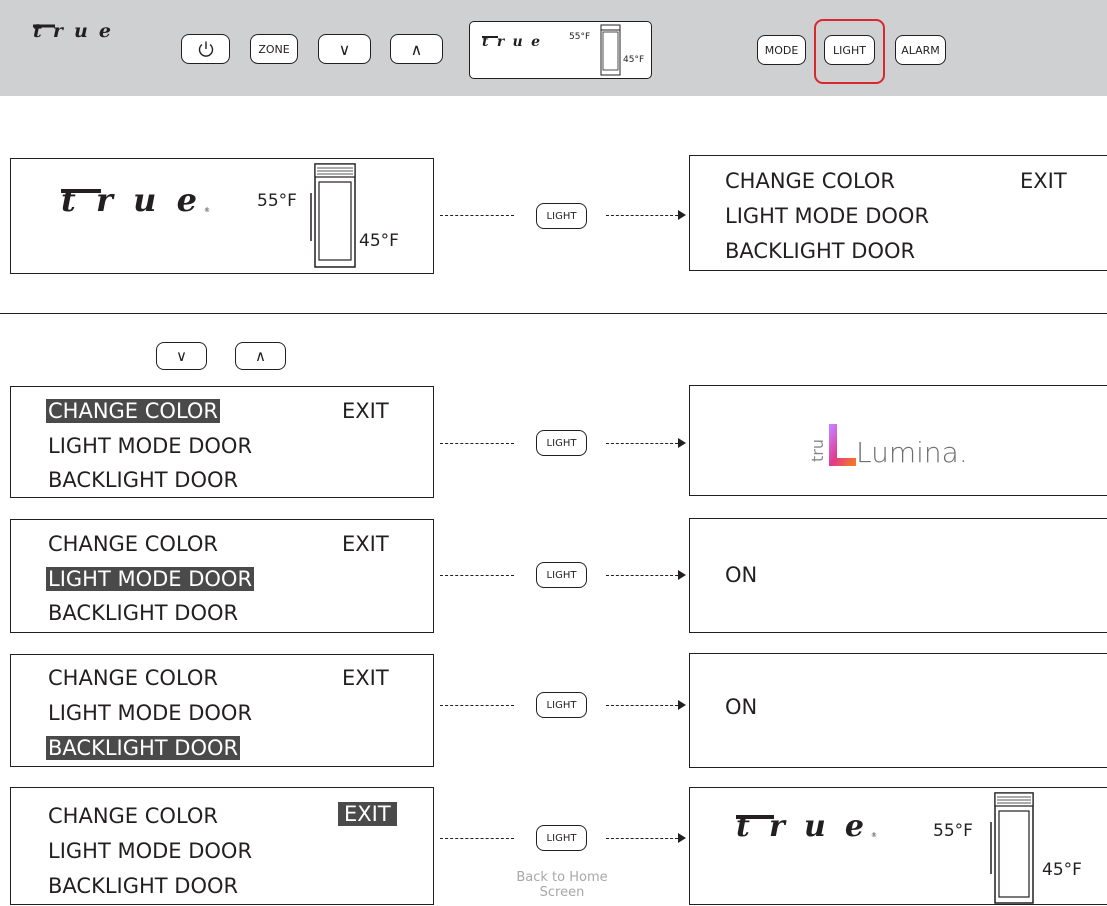 The width and height of the screenshot is (1107, 906). I want to click on alarm-button: ALARM, so click(920, 50).